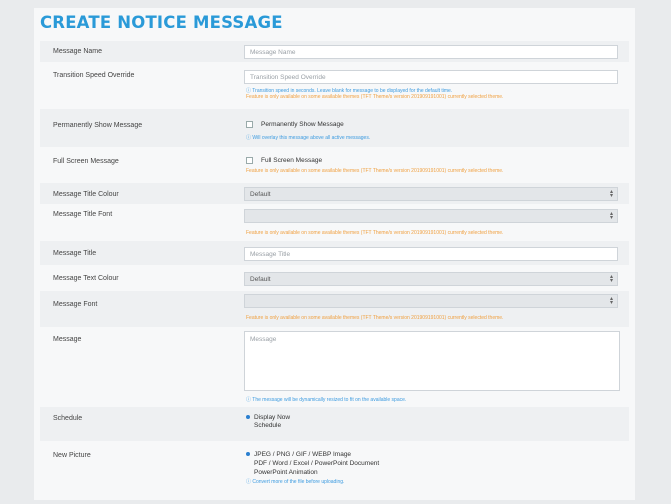 The width and height of the screenshot is (671, 504). I want to click on title-colour-value: Default, so click(260, 194).